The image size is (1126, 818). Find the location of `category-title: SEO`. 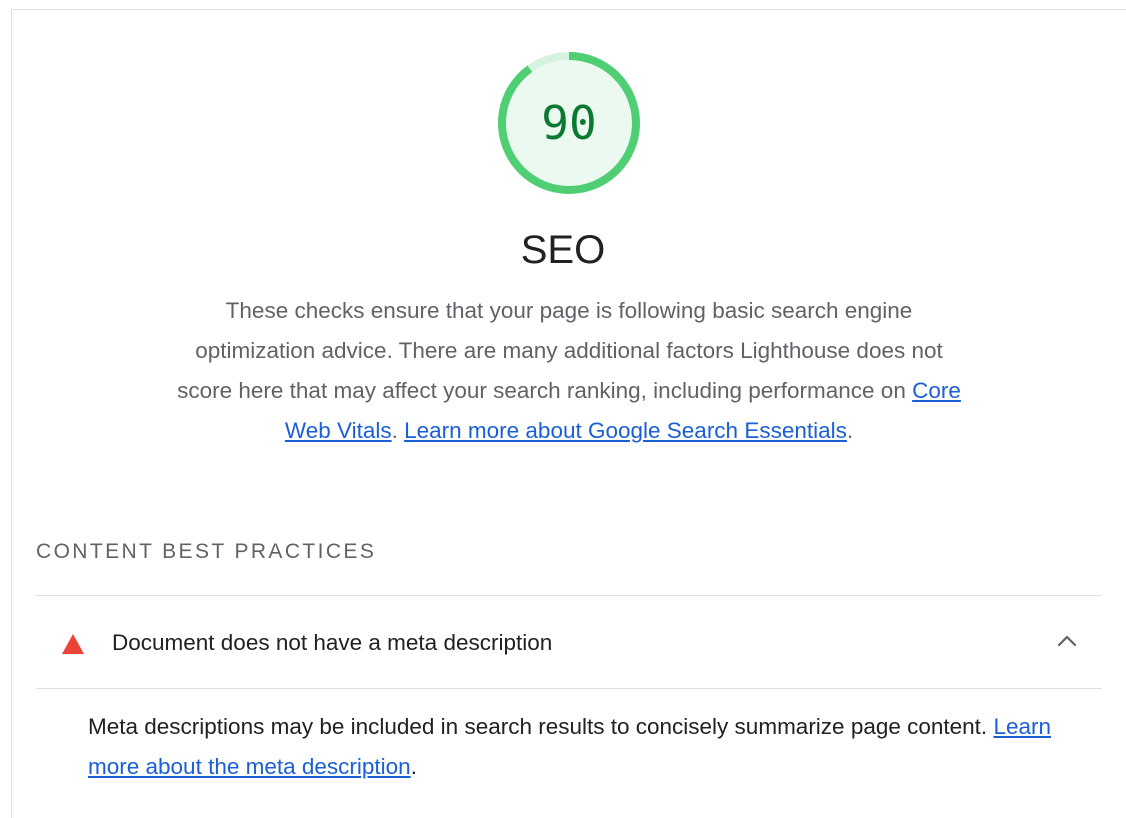

category-title: SEO is located at coordinates (563, 250).